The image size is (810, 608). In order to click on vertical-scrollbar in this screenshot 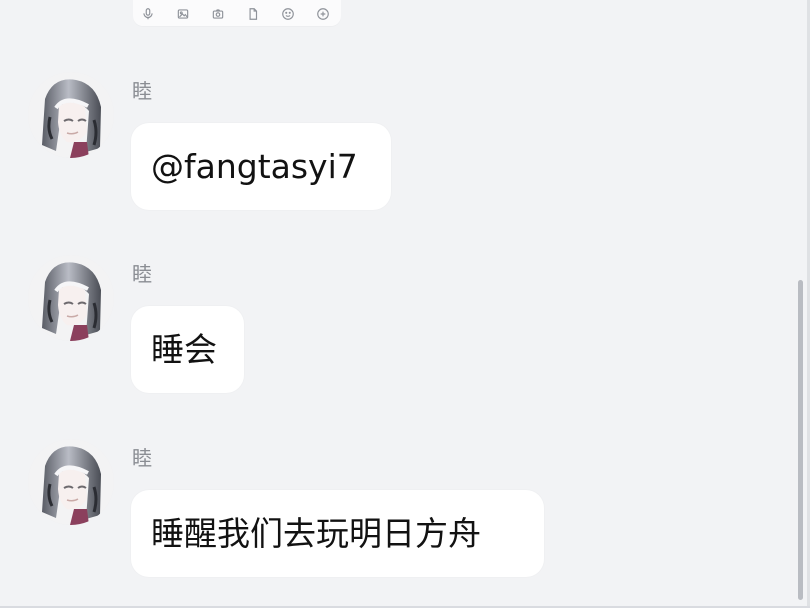, I will do `click(800, 440)`.